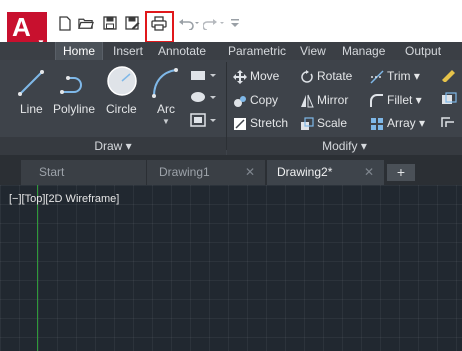 Image resolution: width=462 pixels, height=351 pixels. Describe the element at coordinates (159, 27) in the screenshot. I see `print-highlight-box` at that location.